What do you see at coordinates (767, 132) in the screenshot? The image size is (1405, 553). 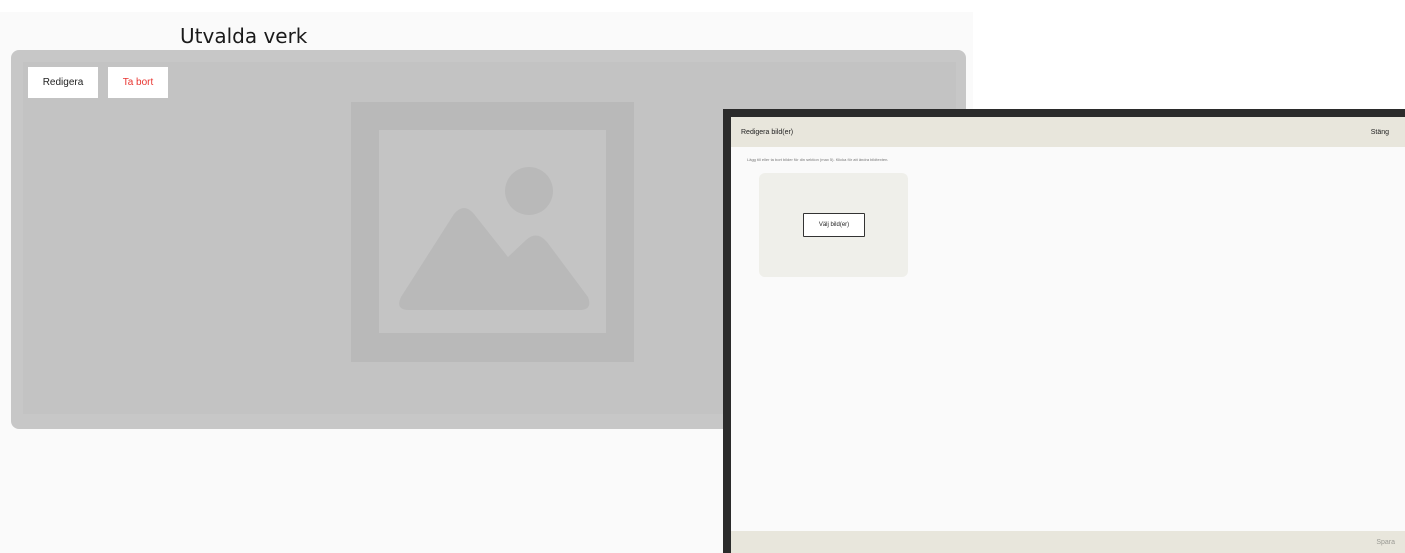 I see `modal-title: Redigera bild(er)` at bounding box center [767, 132].